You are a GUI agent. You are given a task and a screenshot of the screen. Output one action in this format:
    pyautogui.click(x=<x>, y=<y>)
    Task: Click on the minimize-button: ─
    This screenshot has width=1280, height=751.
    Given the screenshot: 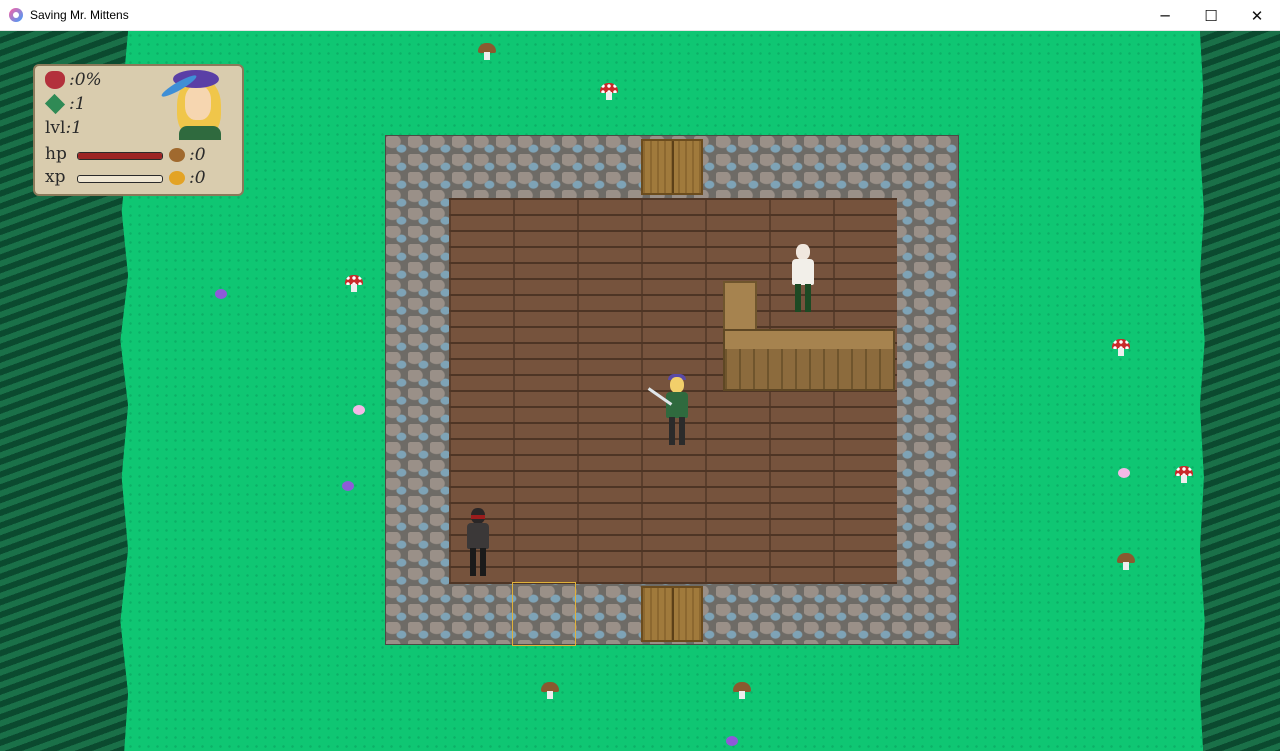 What is the action you would take?
    pyautogui.click(x=1165, y=15)
    